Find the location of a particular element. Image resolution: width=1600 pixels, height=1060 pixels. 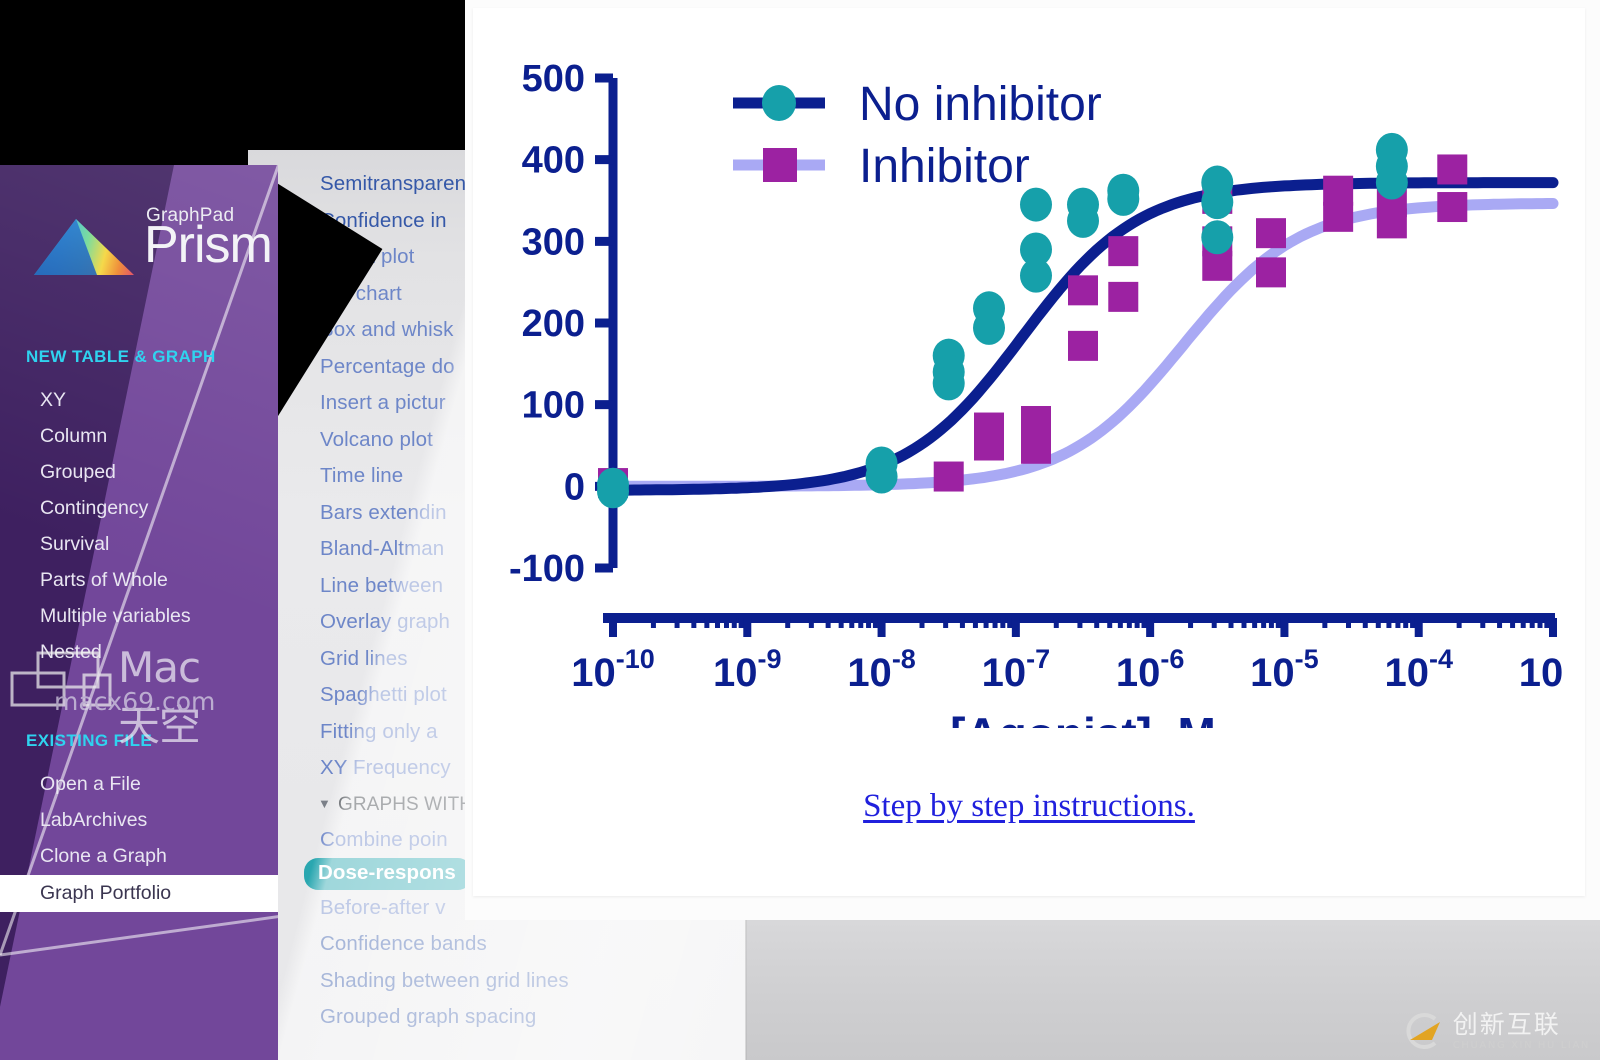

legend-label-no-inhibitor: No inhibitor is located at coordinates (980, 104).